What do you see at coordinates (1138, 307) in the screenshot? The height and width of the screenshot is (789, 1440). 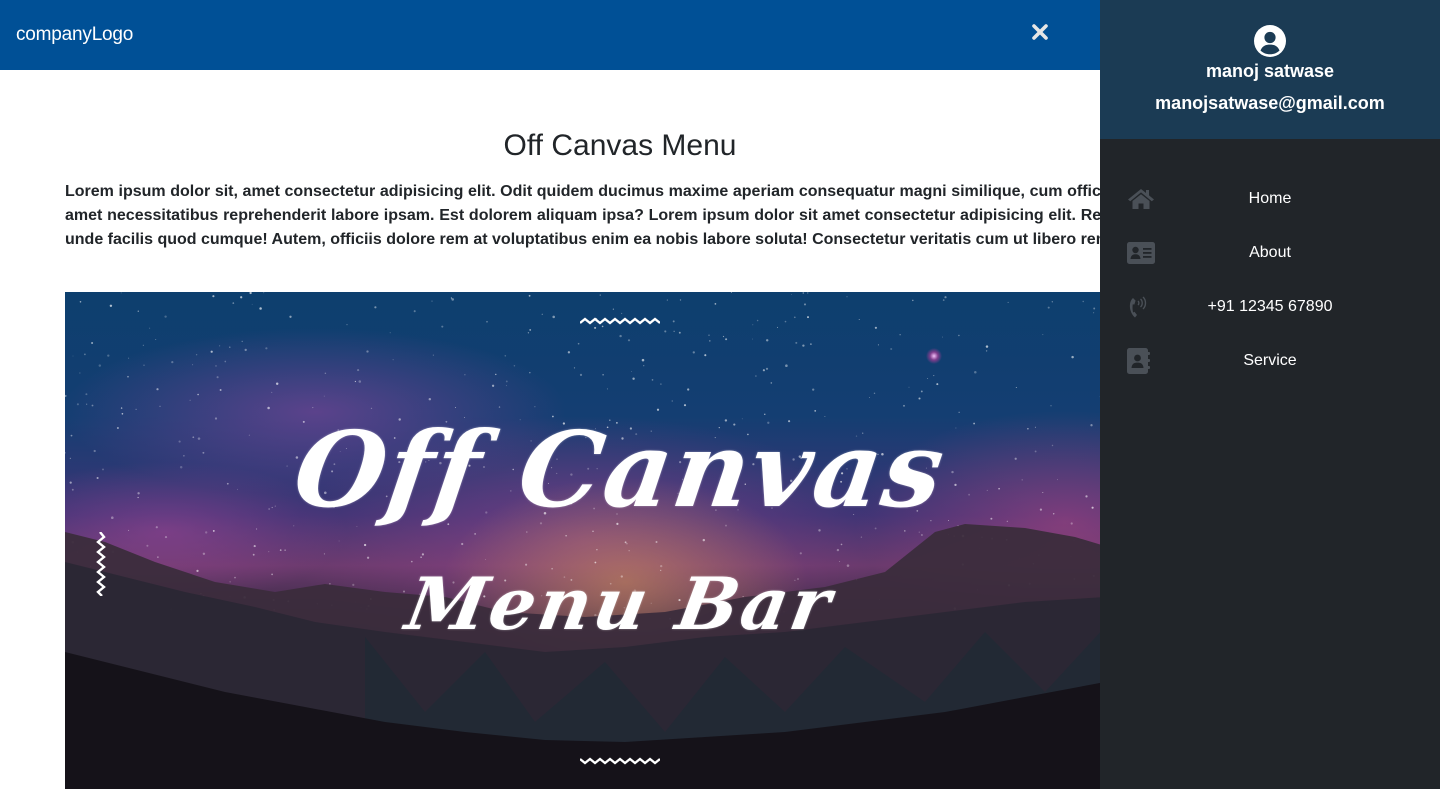 I see `phone-volume-icon` at bounding box center [1138, 307].